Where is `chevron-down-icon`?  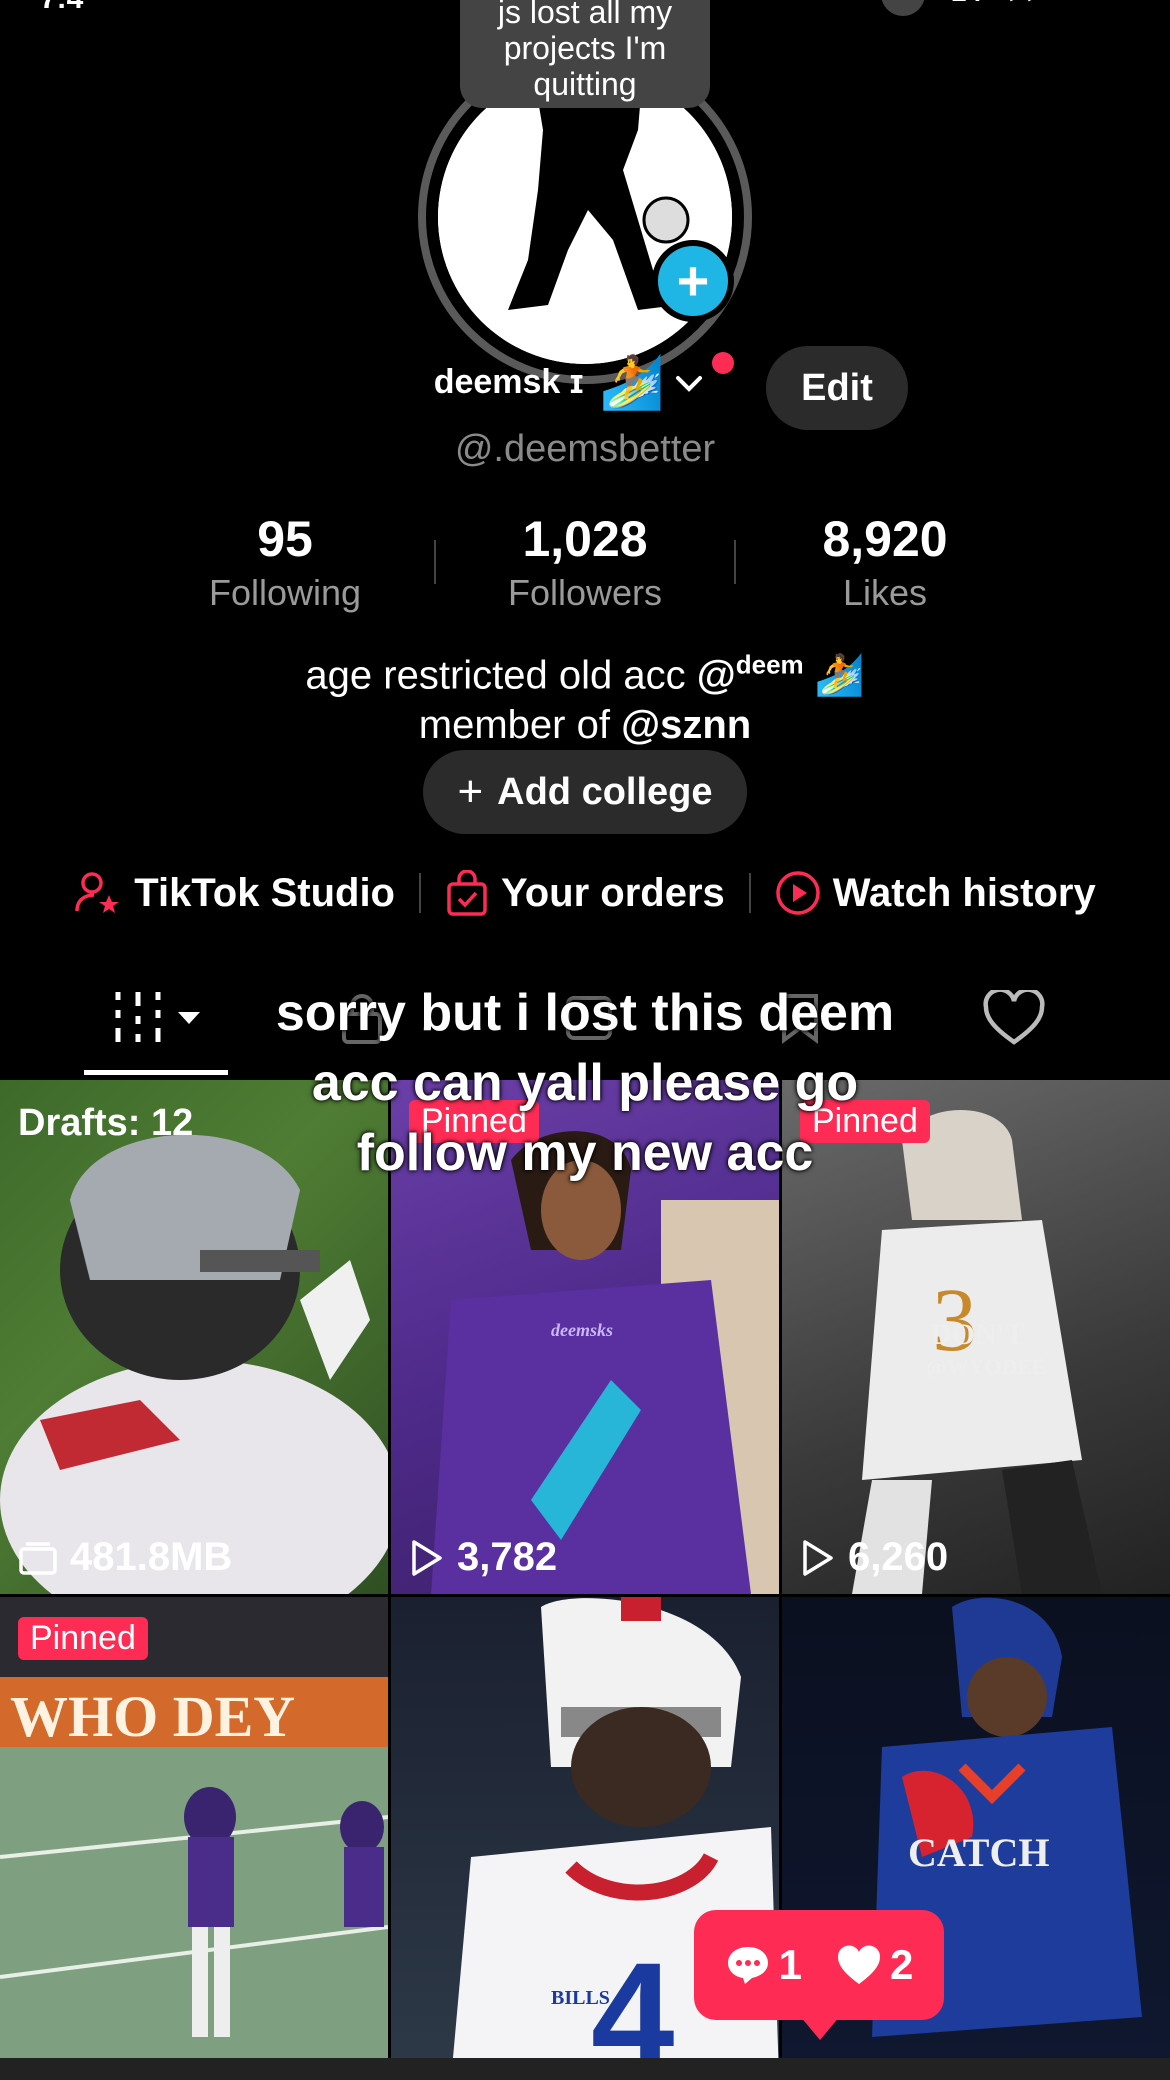 chevron-down-icon is located at coordinates (689, 383).